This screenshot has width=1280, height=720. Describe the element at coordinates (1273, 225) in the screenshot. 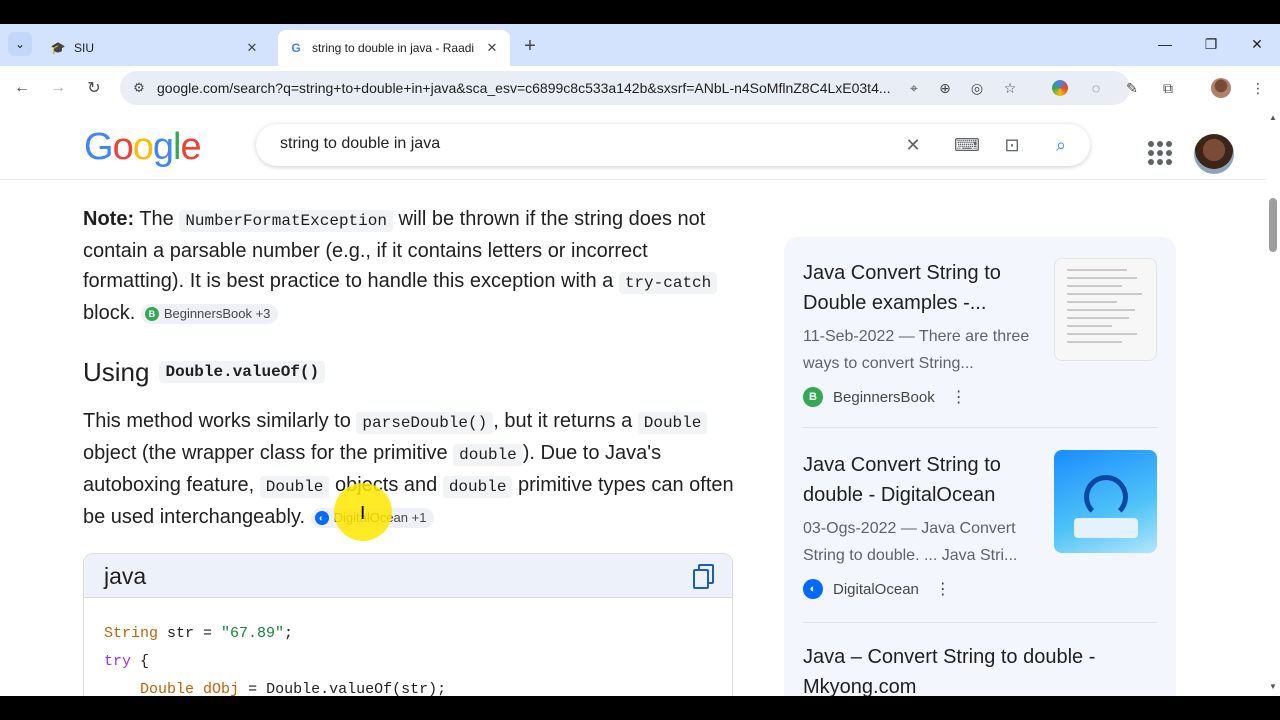

I see `scroll-thumb` at that location.